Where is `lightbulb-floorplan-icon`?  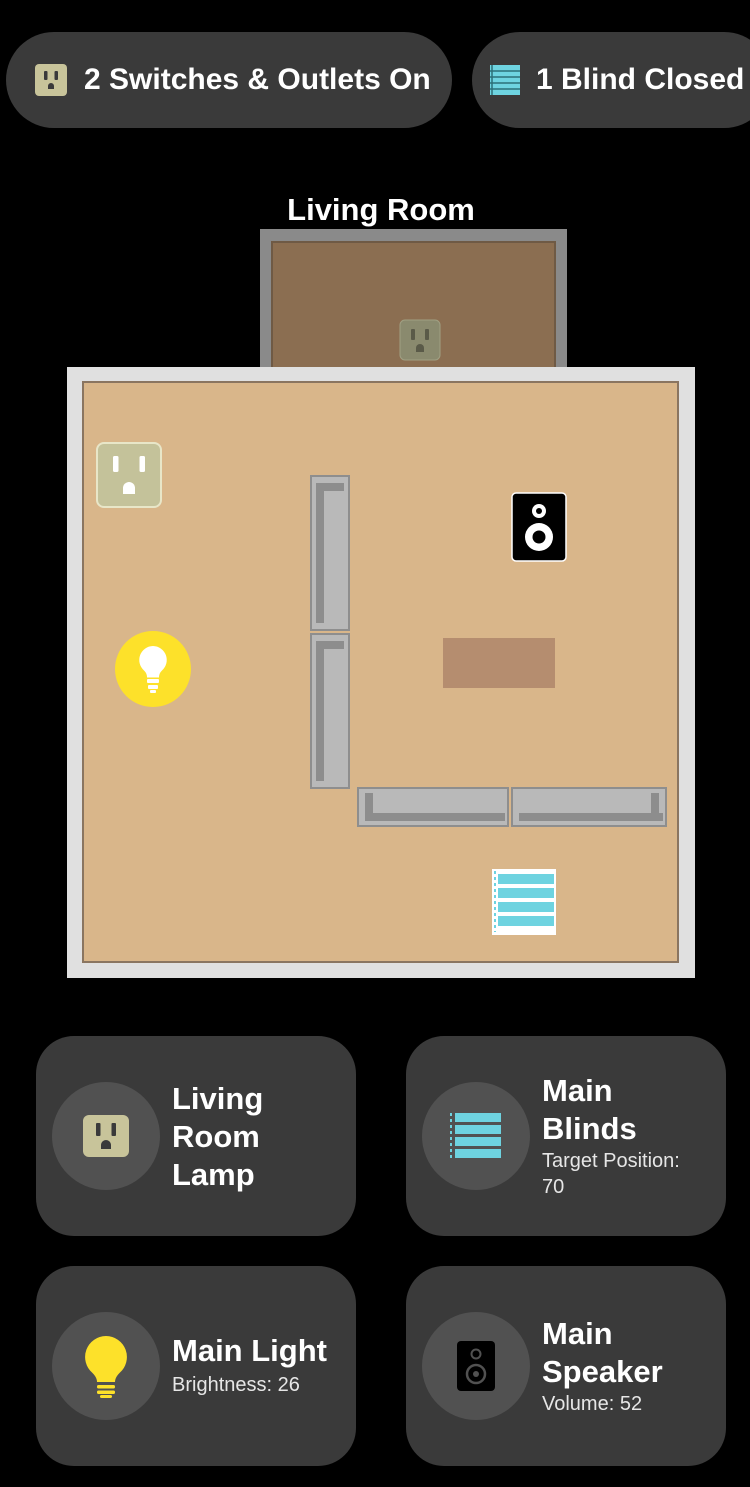 lightbulb-floorplan-icon is located at coordinates (153, 669).